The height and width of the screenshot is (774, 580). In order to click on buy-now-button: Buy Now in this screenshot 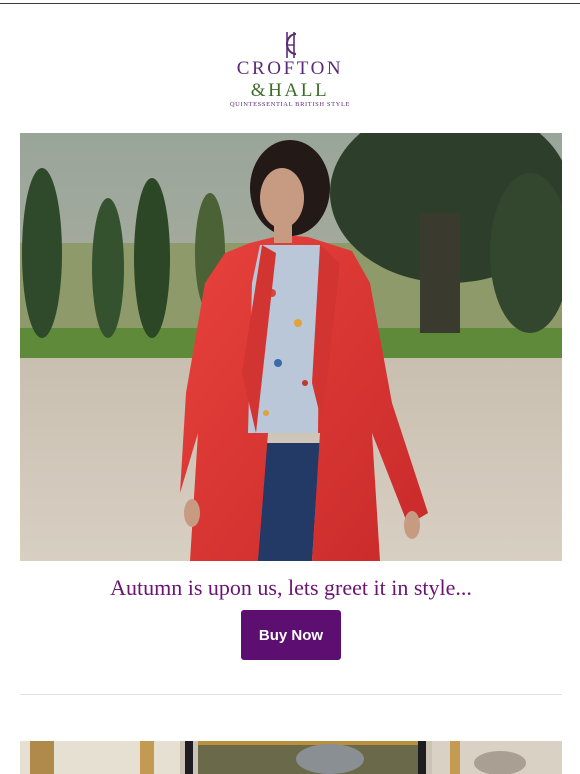, I will do `click(291, 635)`.